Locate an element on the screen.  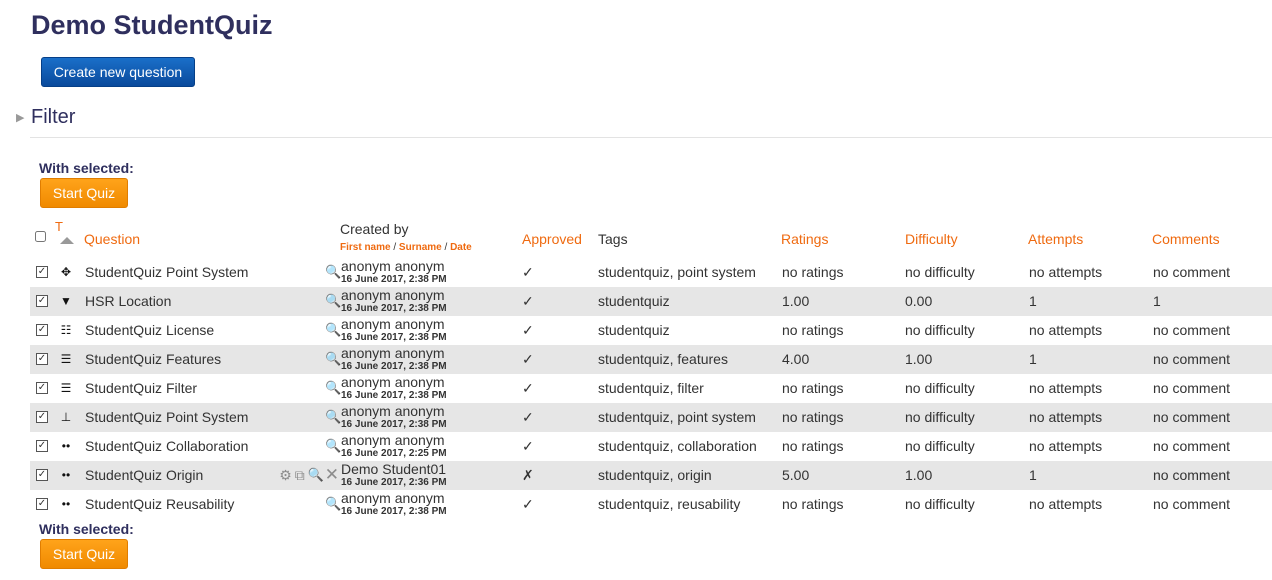
created-by-sort-links: First name / Surname / Date is located at coordinates (406, 247).